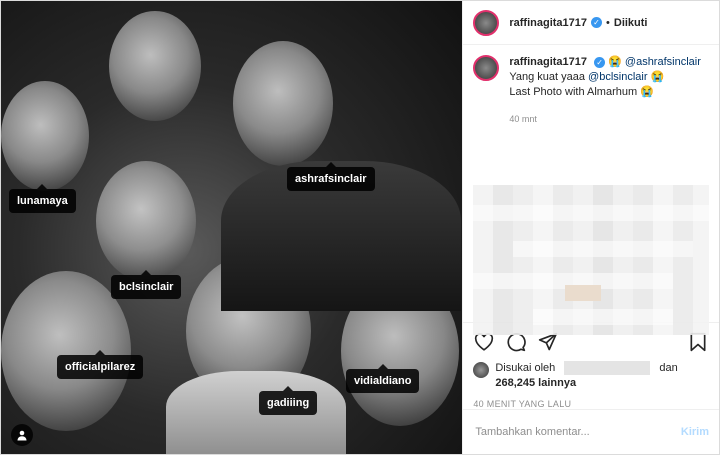  What do you see at coordinates (331, 176) in the screenshot?
I see `user-tag-ashrafsinclair: ashrafsinclair` at bounding box center [331, 176].